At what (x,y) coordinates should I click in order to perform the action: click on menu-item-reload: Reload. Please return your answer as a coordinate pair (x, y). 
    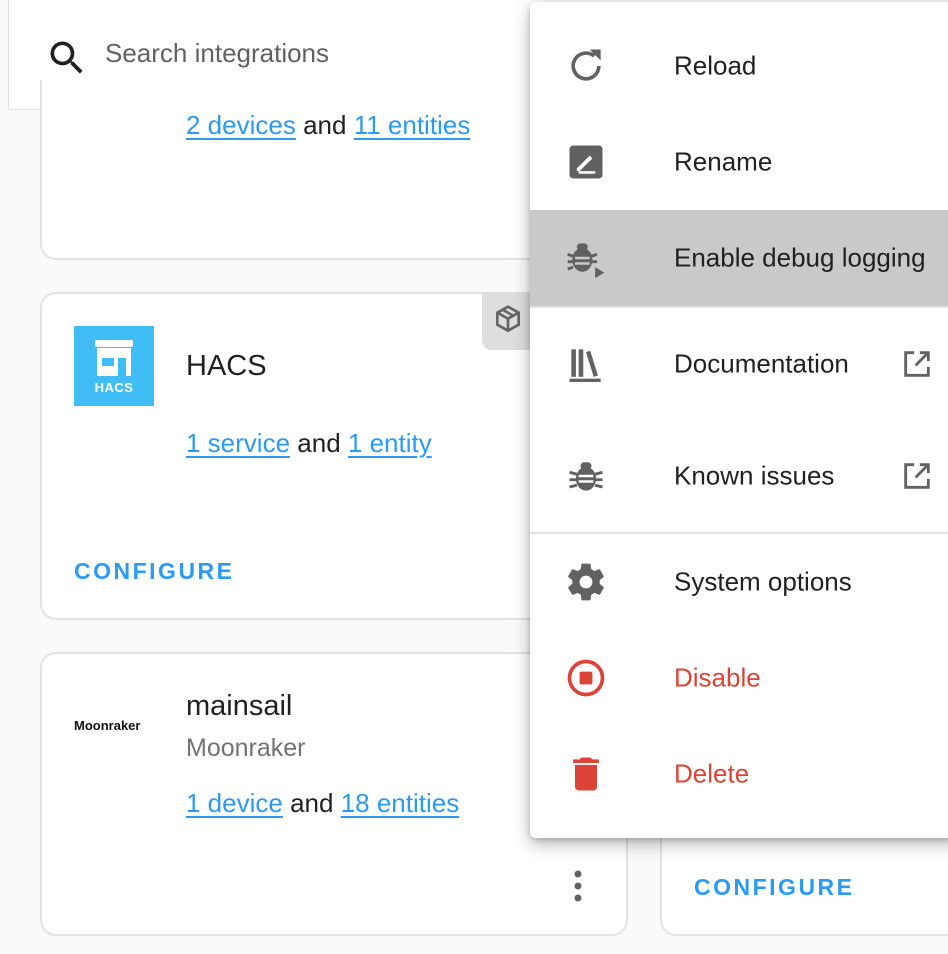
    Looking at the image, I should click on (739, 66).